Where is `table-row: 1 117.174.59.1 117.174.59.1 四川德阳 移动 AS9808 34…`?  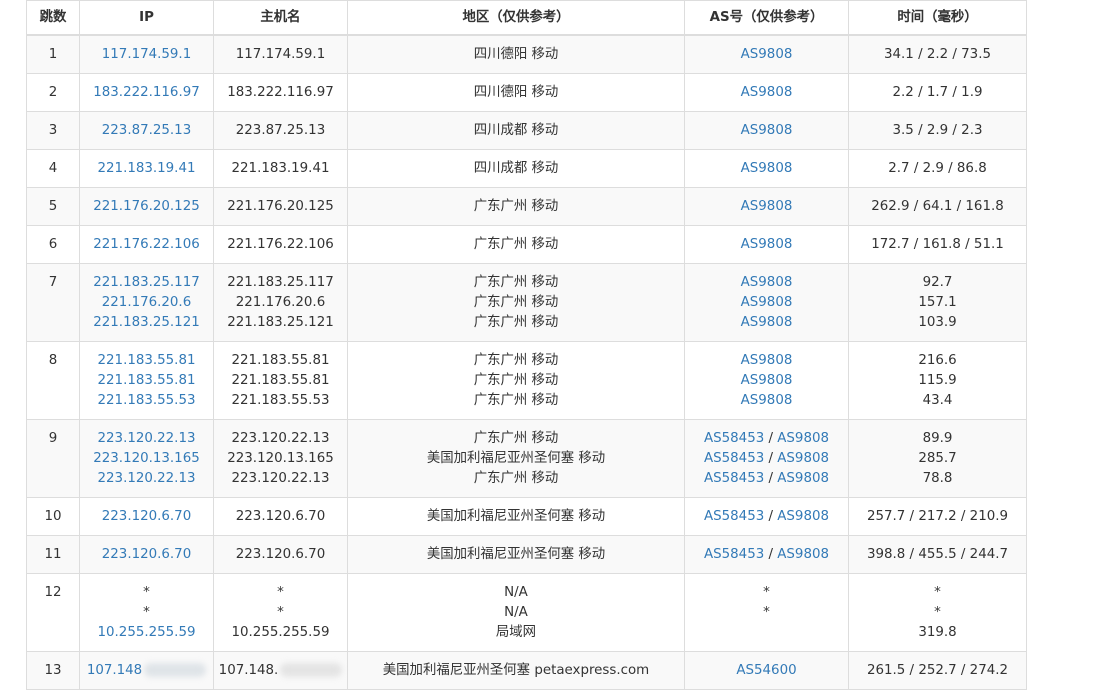
table-row: 1 117.174.59.1 117.174.59.1 四川德阳 移动 AS9808 34… is located at coordinates (526, 54).